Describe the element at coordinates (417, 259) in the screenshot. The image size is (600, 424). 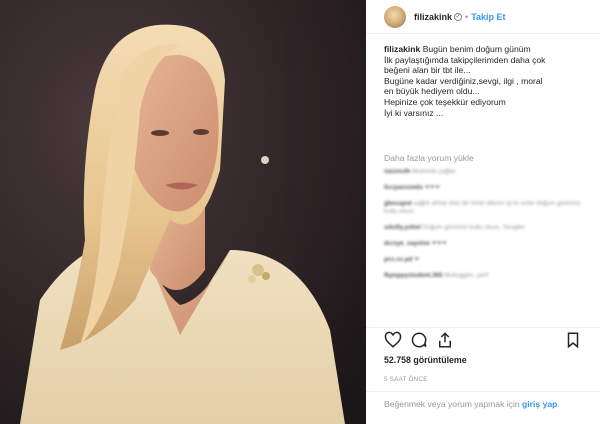
I see `comment-text: ❤` at that location.